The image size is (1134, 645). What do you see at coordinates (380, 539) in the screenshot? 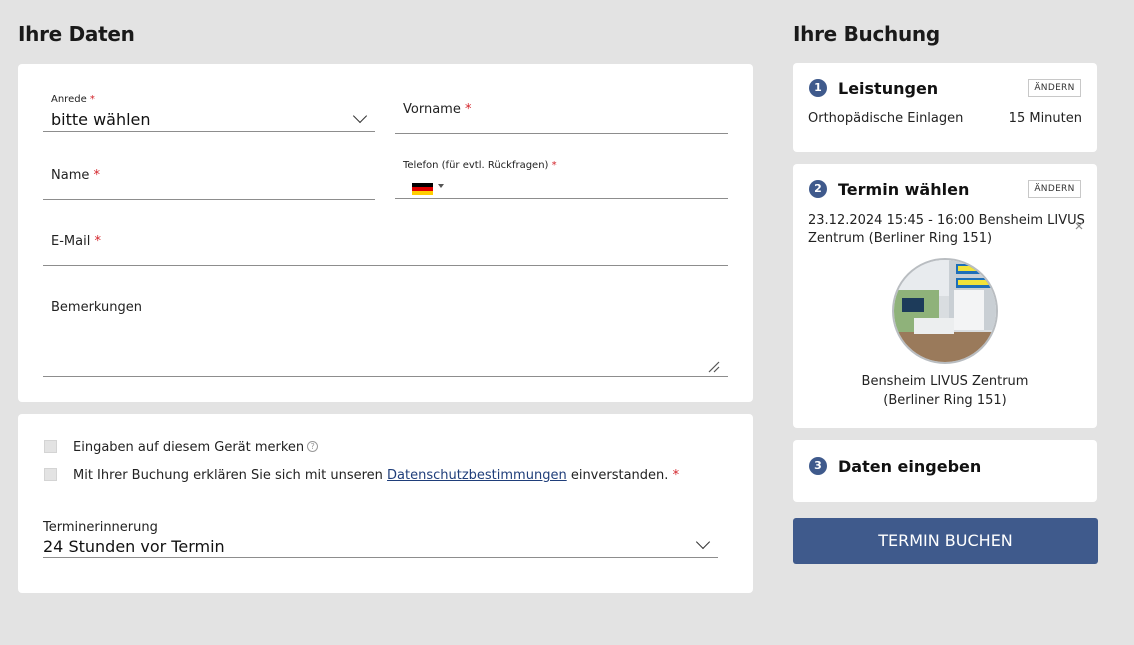
I see `reminder-select: Terminerinnerung 24 Stunden vor Termin` at bounding box center [380, 539].